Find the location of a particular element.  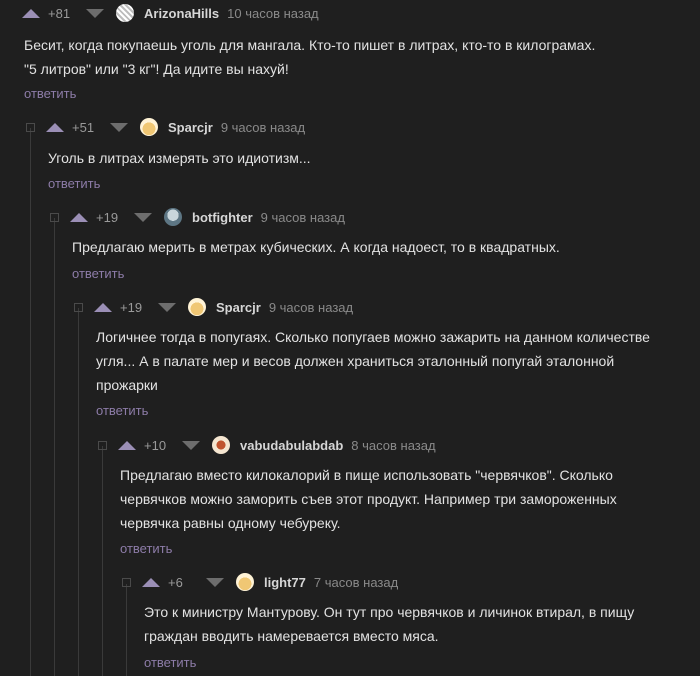

username: botfighter is located at coordinates (222, 217).